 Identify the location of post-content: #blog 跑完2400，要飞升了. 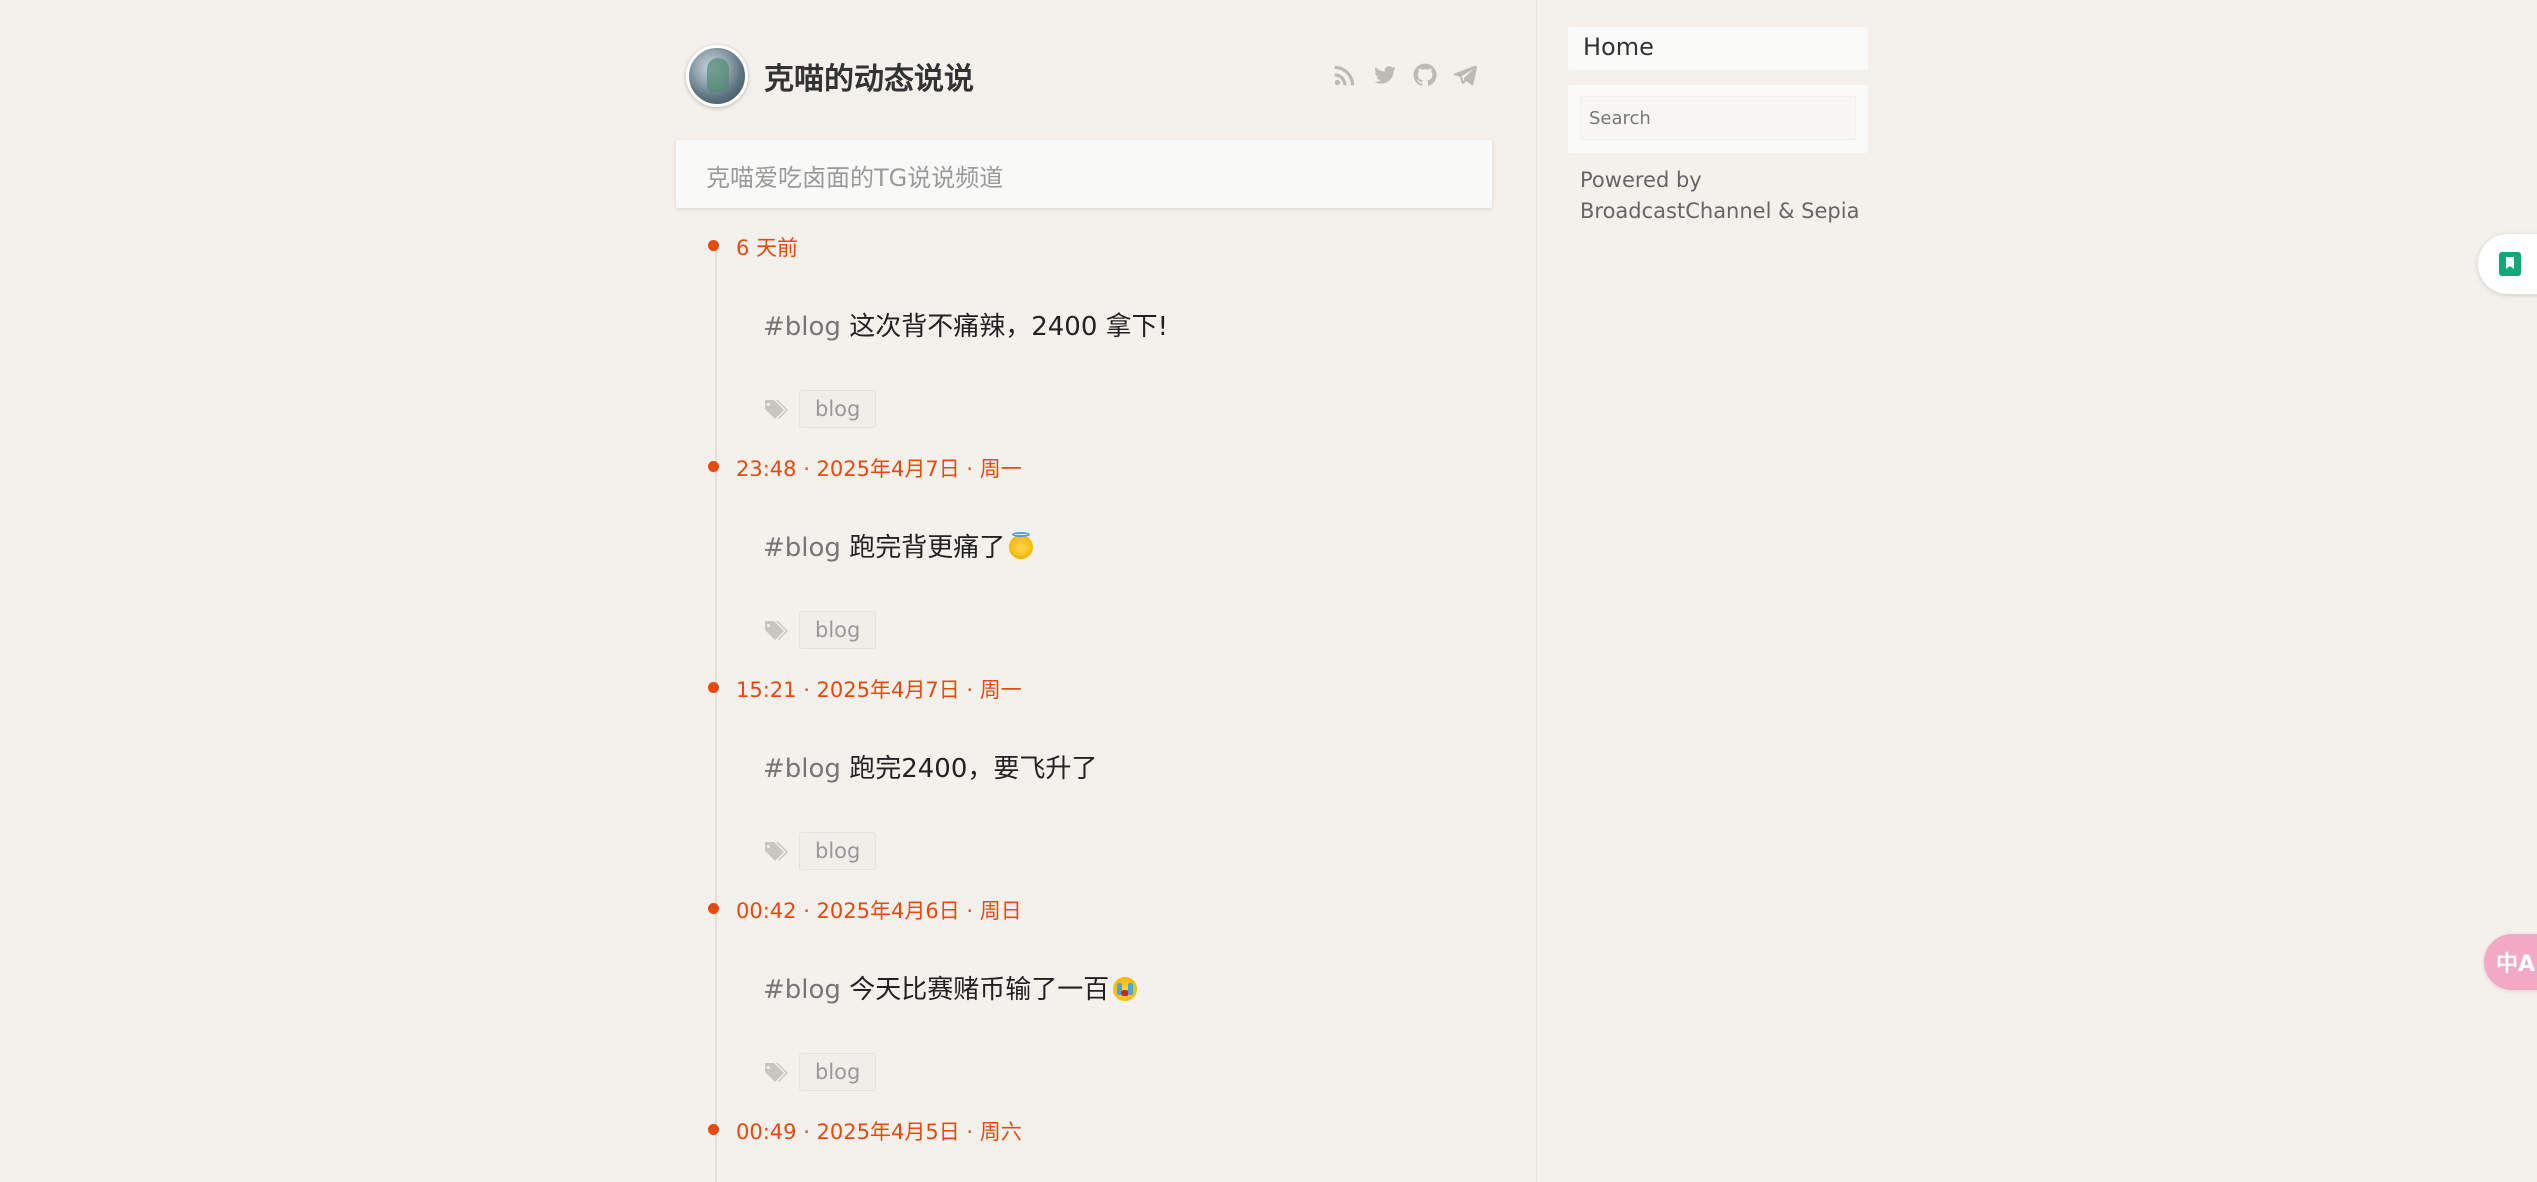
(930, 766).